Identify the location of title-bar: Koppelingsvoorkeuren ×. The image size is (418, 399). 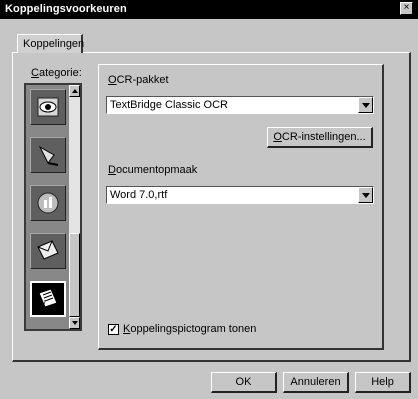
(209, 9).